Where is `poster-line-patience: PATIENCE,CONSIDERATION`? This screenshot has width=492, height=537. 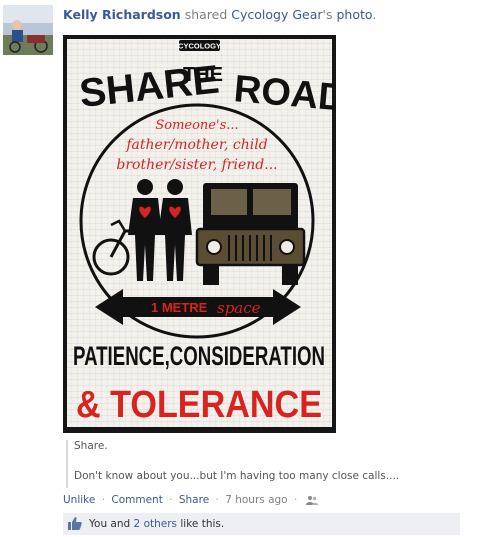
poster-line-patience: PATIENCE,CONSIDERATION is located at coordinates (199, 356).